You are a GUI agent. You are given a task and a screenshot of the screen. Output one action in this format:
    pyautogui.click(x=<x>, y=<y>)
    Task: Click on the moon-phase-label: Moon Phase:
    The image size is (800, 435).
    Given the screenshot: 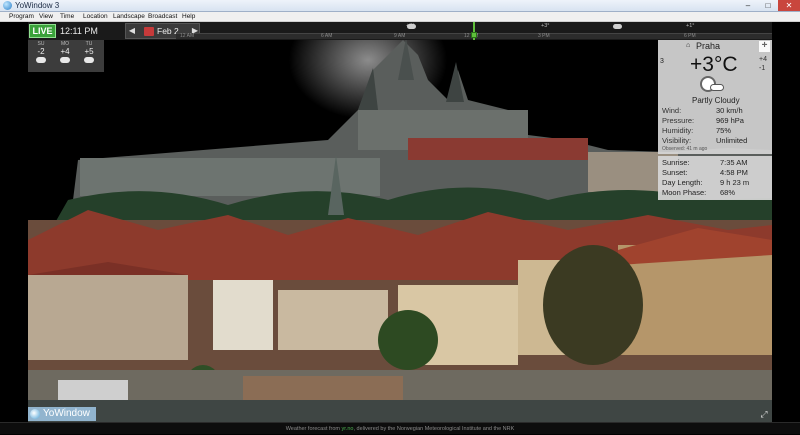 What is the action you would take?
    pyautogui.click(x=684, y=192)
    